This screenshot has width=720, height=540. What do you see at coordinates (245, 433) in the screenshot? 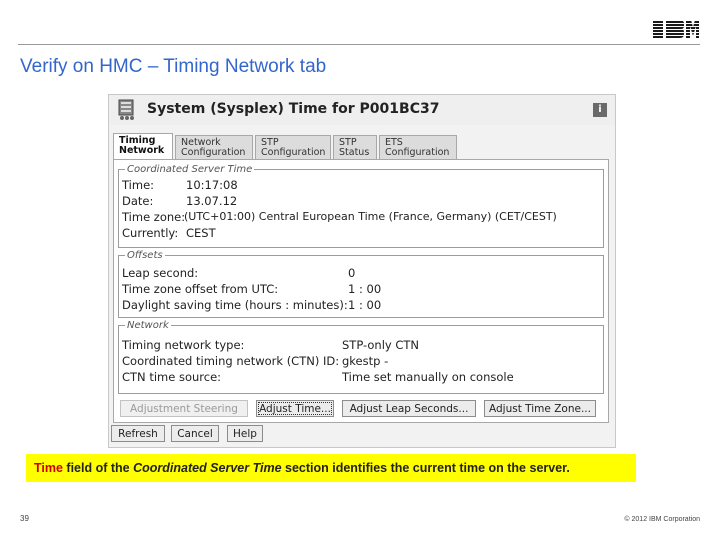
I see `help-button: Help` at bounding box center [245, 433].